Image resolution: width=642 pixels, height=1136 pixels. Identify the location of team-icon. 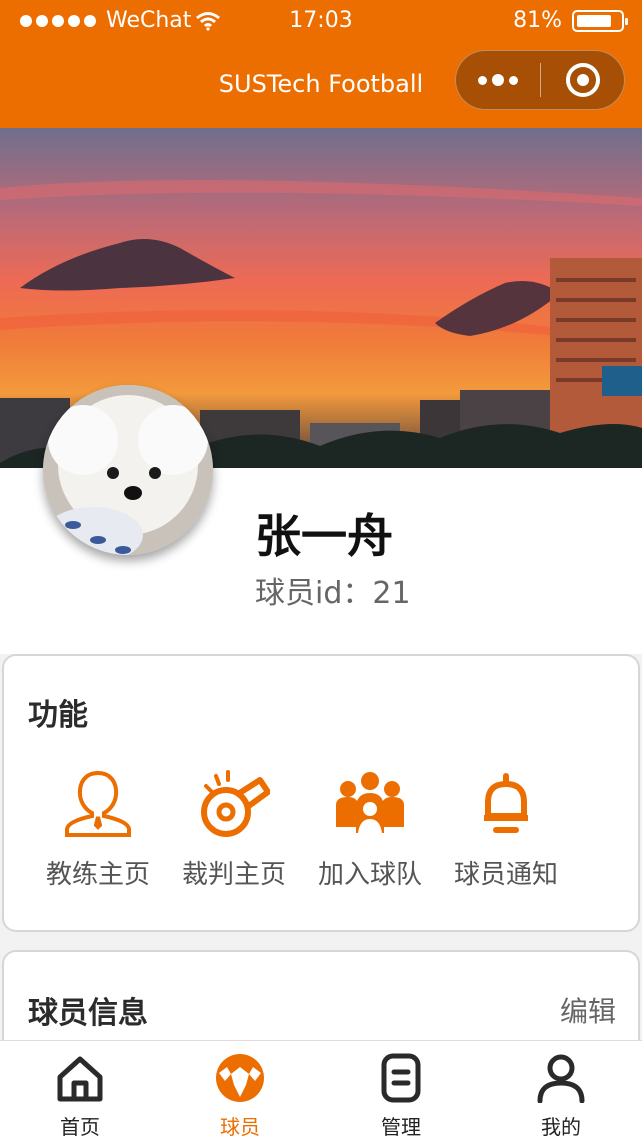
(370, 804).